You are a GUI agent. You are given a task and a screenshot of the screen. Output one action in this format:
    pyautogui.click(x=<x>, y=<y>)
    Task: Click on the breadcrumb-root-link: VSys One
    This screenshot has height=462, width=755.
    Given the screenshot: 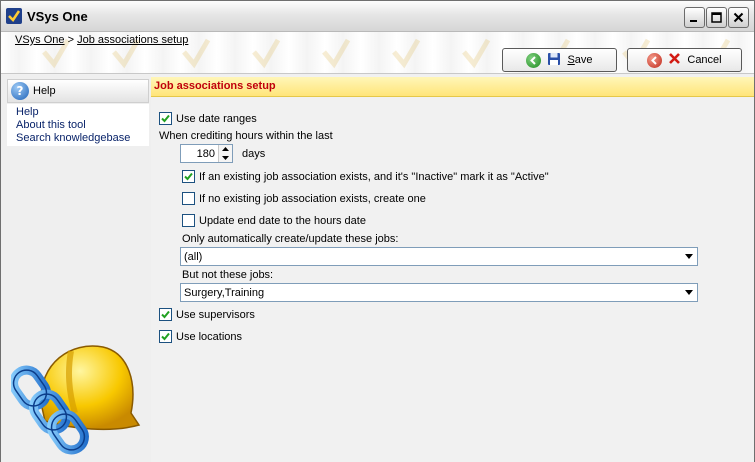 What is the action you would take?
    pyautogui.click(x=40, y=40)
    